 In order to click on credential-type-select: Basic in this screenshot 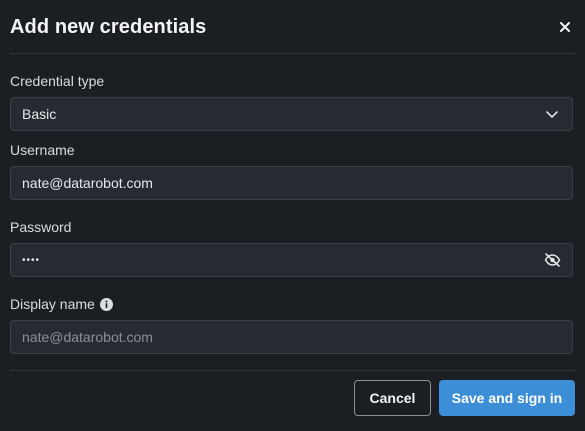, I will do `click(291, 114)`.